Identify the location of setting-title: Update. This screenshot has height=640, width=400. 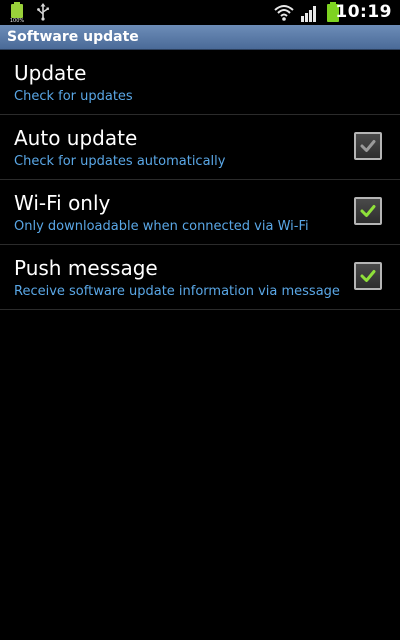
(50, 73).